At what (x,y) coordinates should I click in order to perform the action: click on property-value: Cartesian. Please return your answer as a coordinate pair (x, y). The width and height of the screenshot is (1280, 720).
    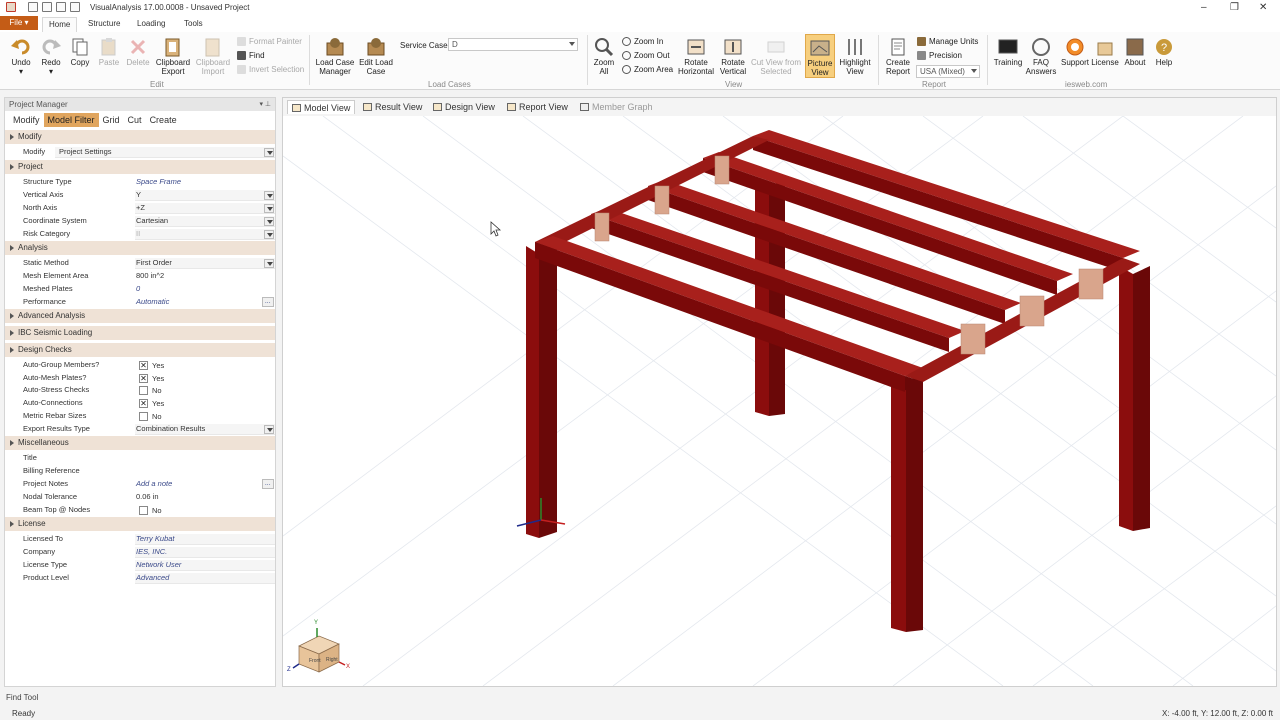
    Looking at the image, I should click on (205, 221).